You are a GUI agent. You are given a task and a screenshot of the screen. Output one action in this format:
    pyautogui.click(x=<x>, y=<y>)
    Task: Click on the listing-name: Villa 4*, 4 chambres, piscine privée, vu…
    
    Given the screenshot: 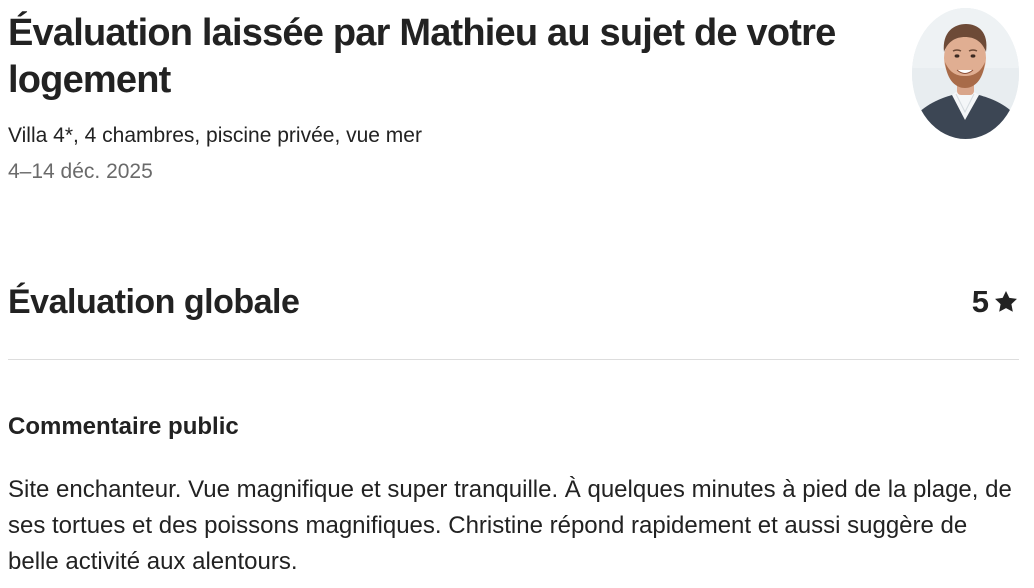 What is the action you would take?
    pyautogui.click(x=215, y=135)
    